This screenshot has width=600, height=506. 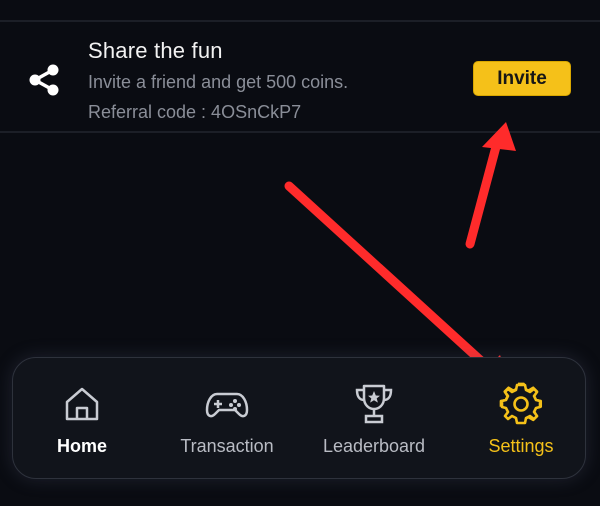 I want to click on arrow-to-invite, so click(x=490, y=185).